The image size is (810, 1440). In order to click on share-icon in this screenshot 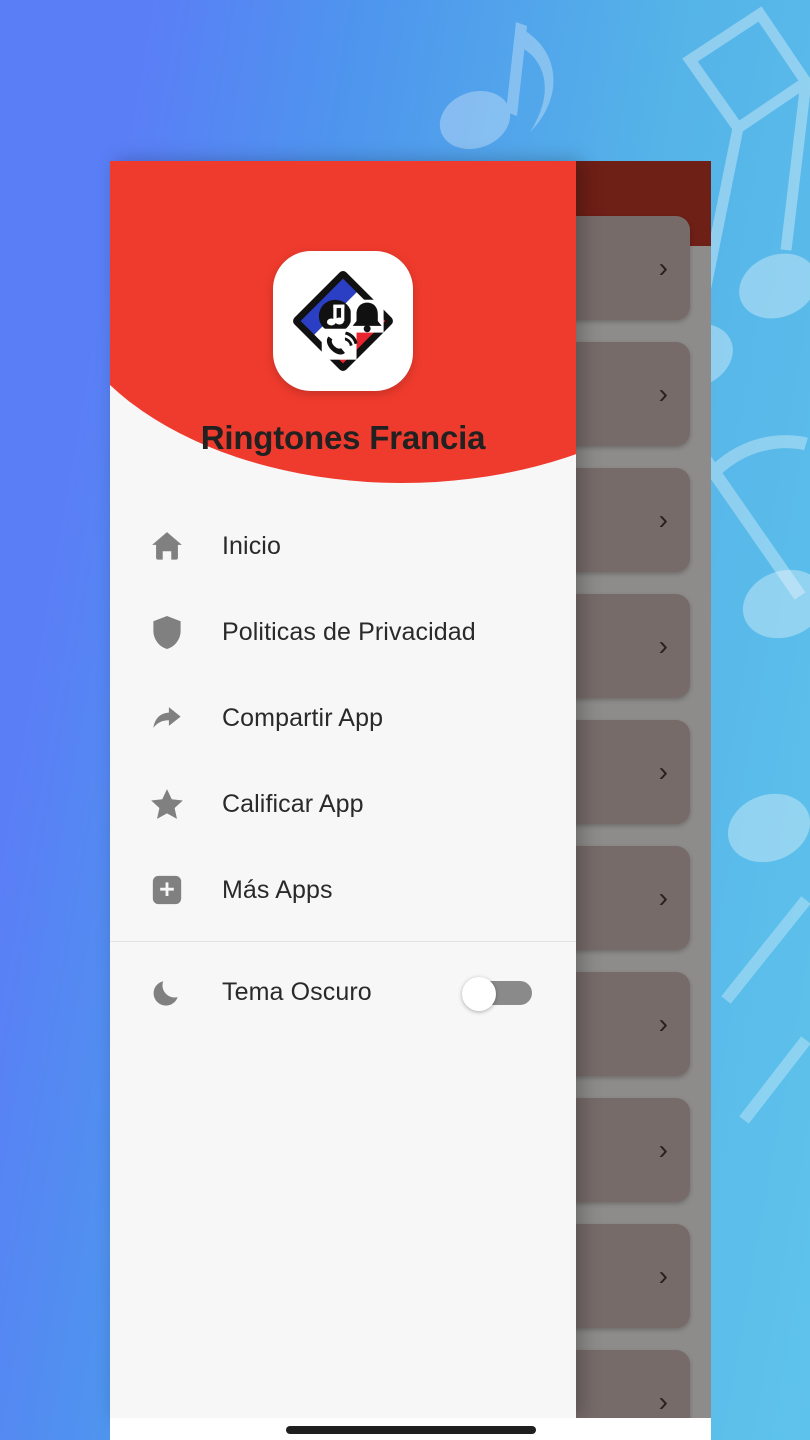, I will do `click(167, 718)`.